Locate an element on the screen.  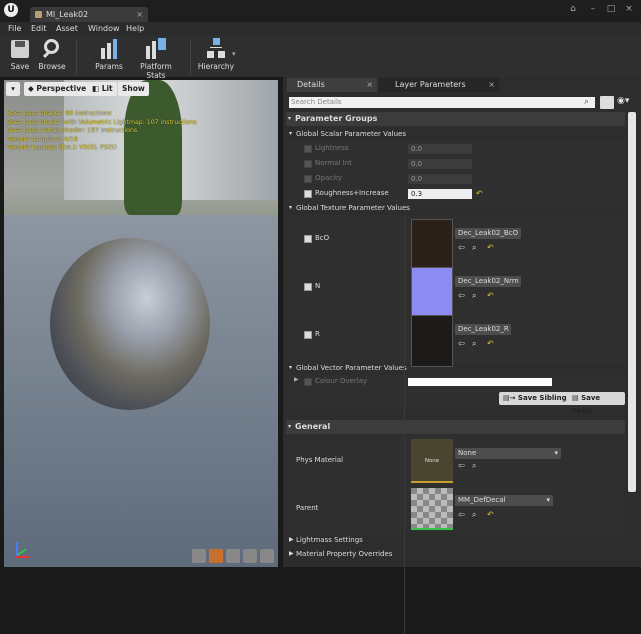
menu-file: File is located at coordinates (14, 29).